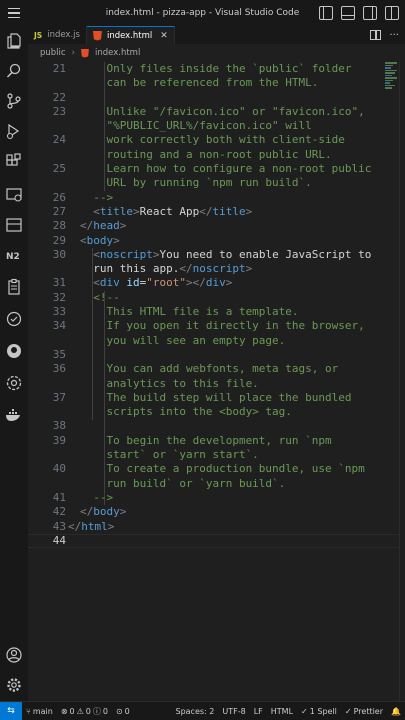  What do you see at coordinates (72, 711) in the screenshot?
I see `error-count: 0` at bounding box center [72, 711].